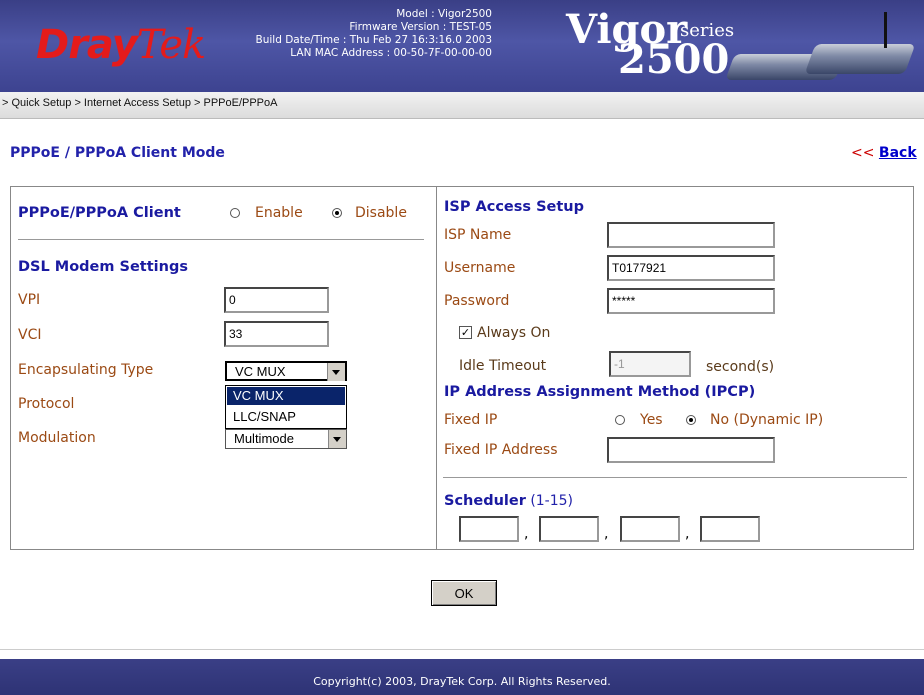 This screenshot has width=924, height=695. I want to click on modulation-label: Modulation, so click(57, 438).